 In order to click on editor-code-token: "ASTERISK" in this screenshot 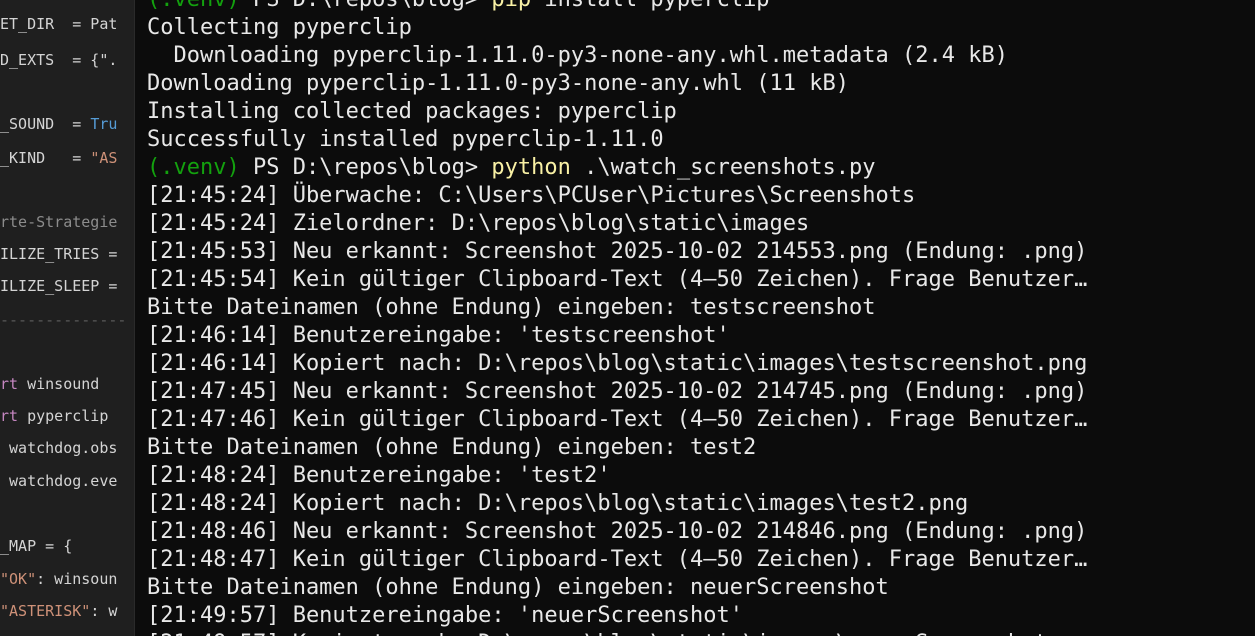, I will do `click(45, 611)`.